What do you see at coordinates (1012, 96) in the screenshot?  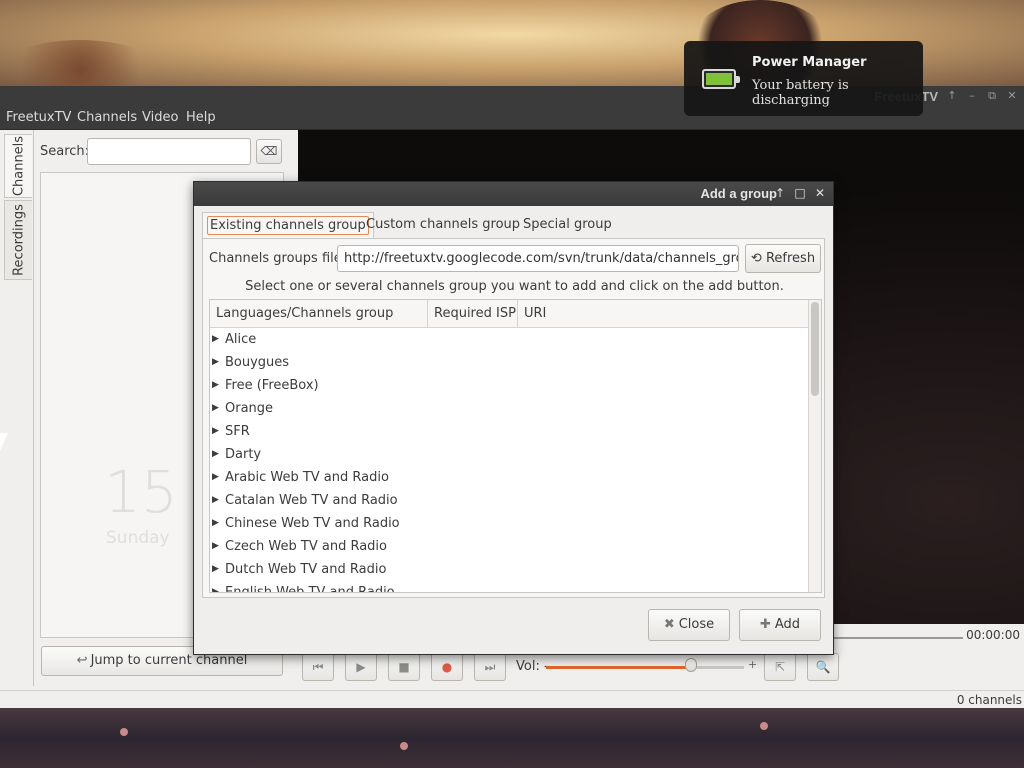 I see `window-close-icon: ✕` at bounding box center [1012, 96].